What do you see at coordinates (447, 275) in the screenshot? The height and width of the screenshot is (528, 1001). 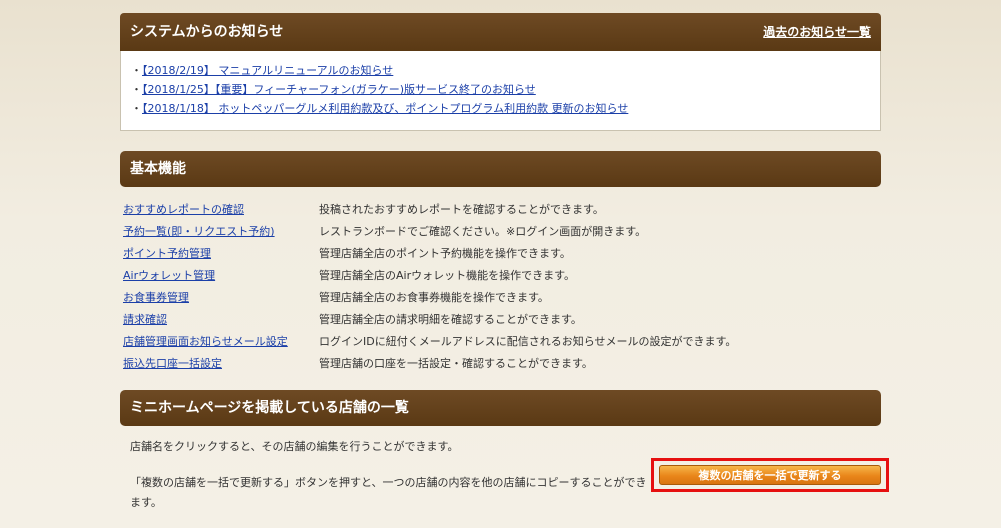 I see `function-description: 管理店舗全店のAirウォレット機能を操作できます。` at bounding box center [447, 275].